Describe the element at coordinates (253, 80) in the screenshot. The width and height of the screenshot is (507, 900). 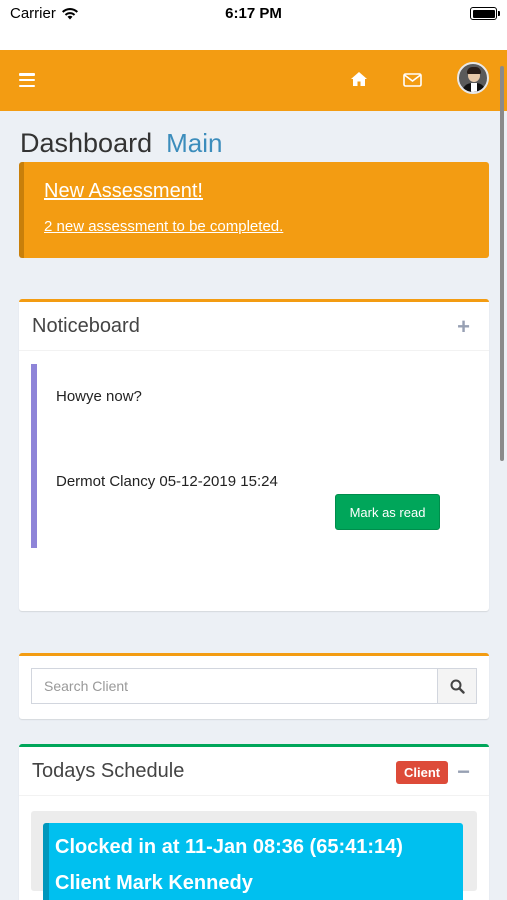
I see `top-navbar` at that location.